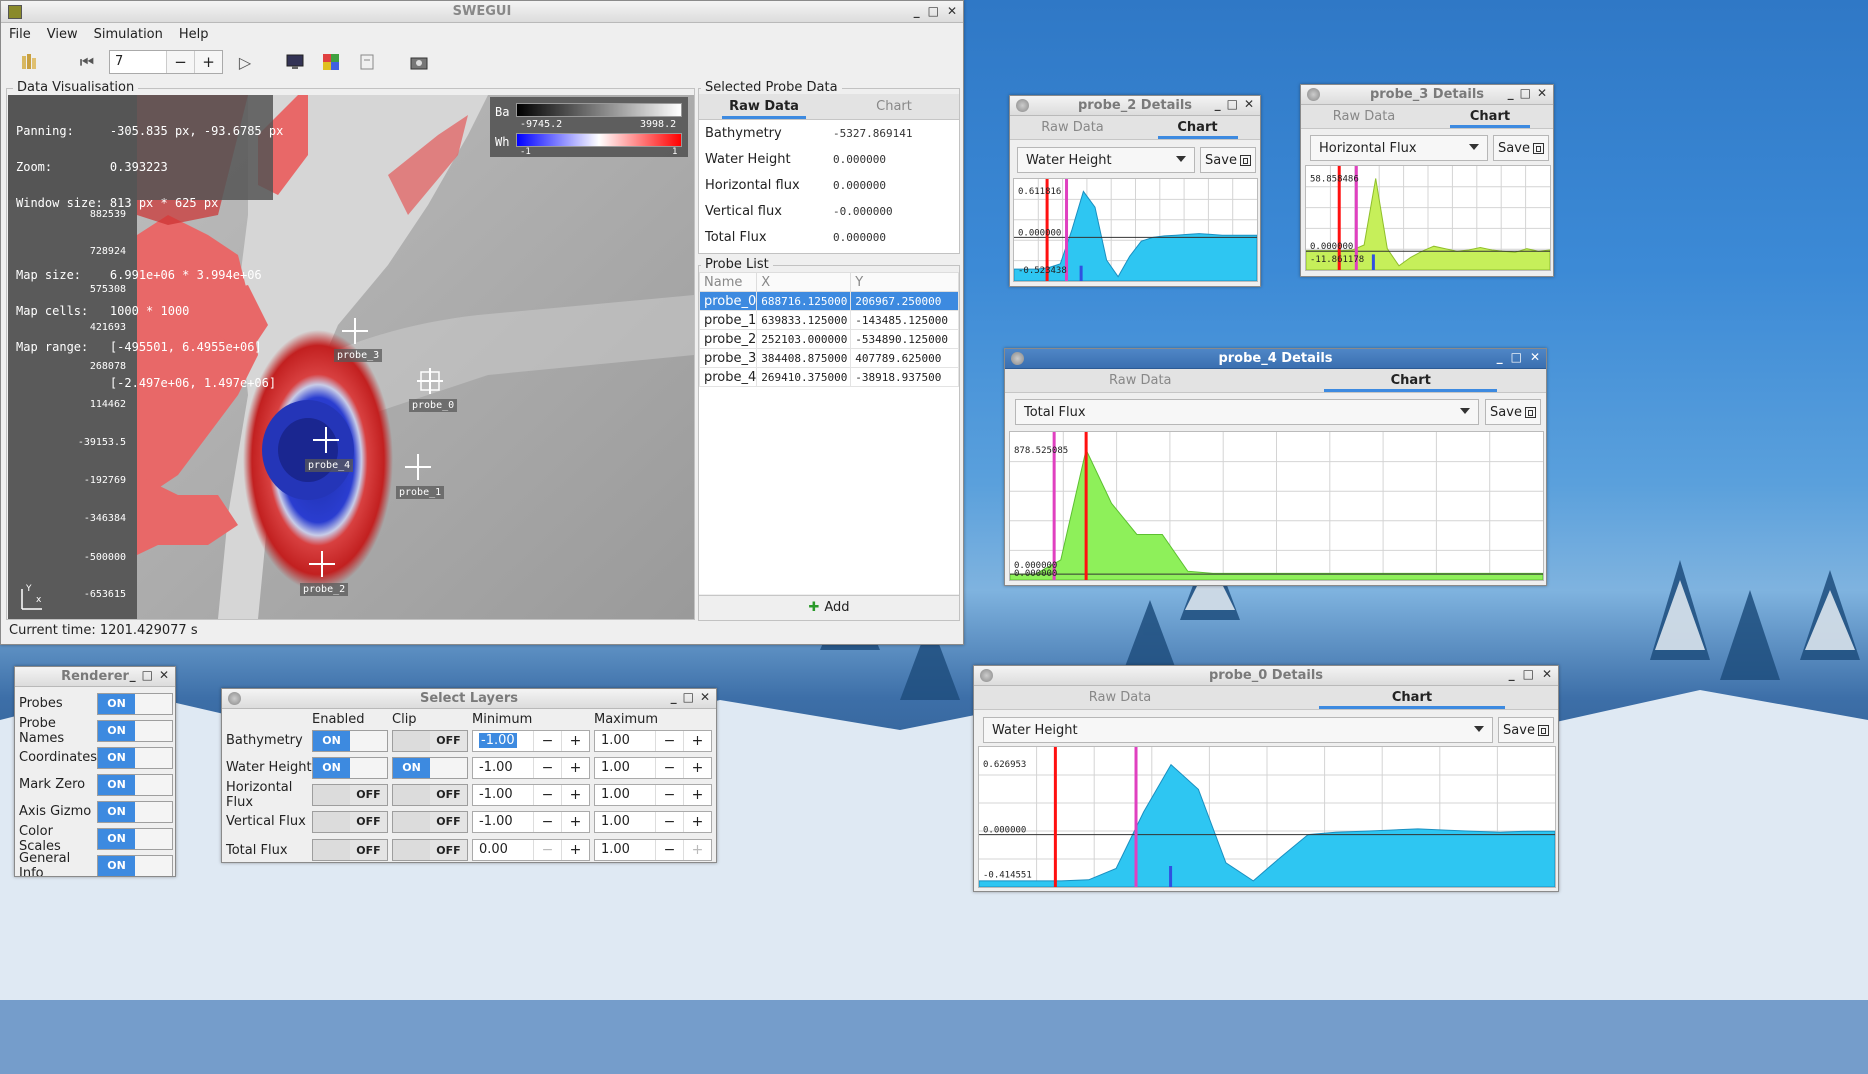  I want to click on camera-icon, so click(419, 62).